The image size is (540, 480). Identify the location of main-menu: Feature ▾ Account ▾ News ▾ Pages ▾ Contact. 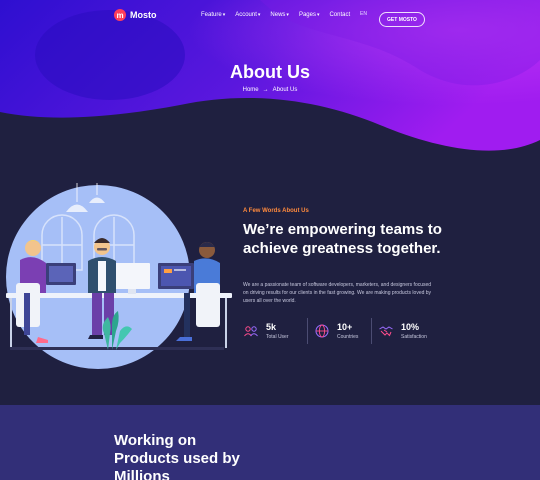
(275, 15).